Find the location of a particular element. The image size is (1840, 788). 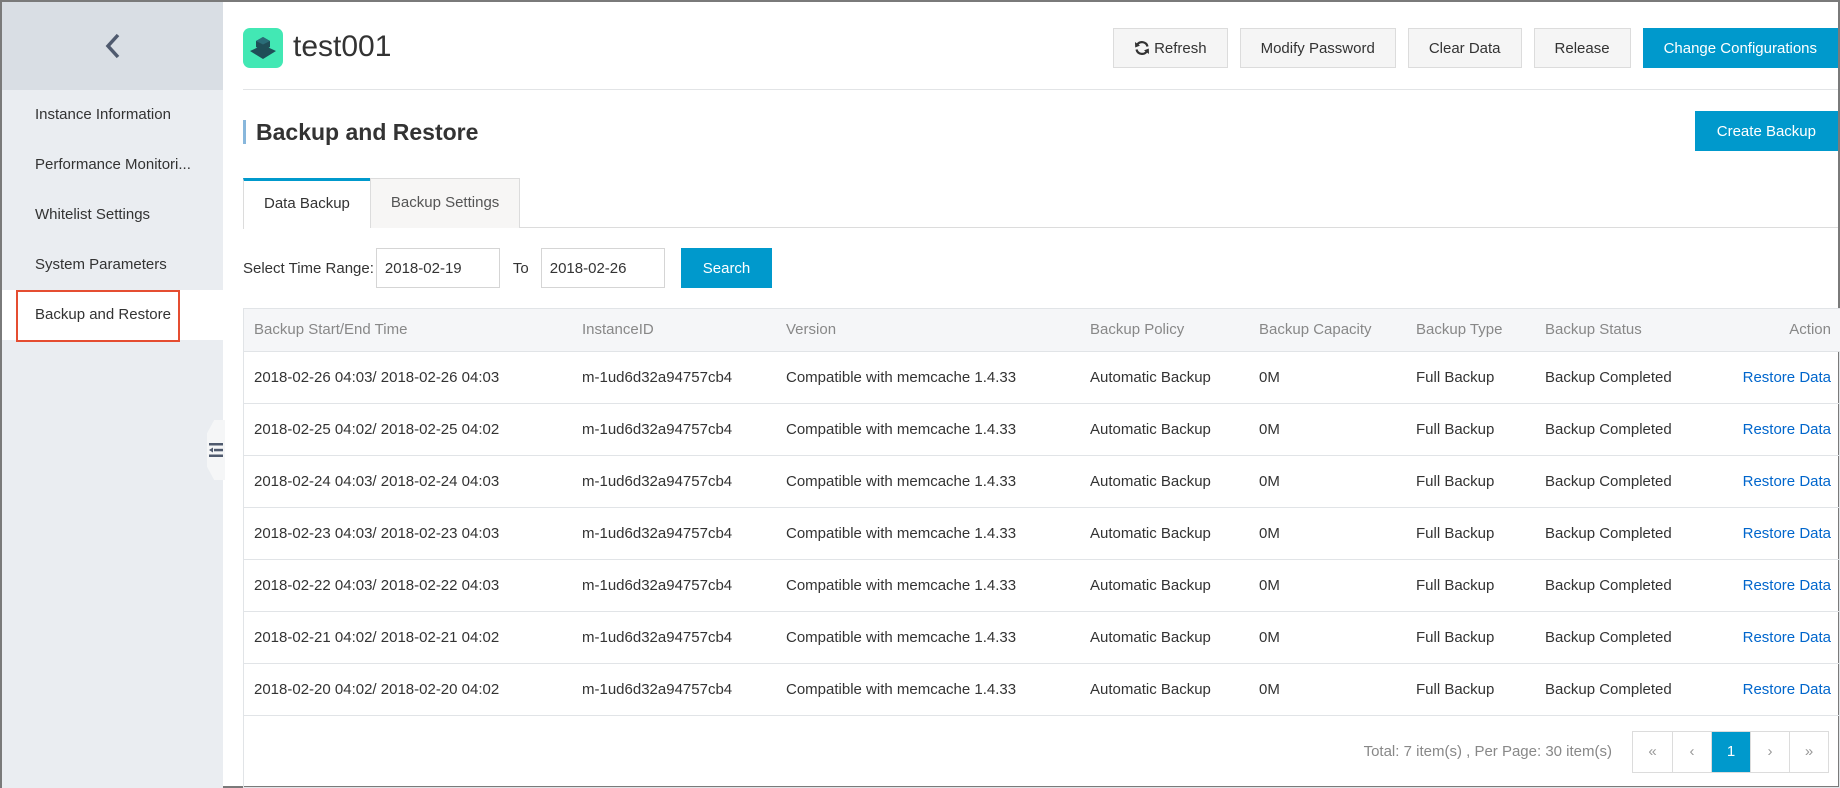

create-backup-button: Create Backup is located at coordinates (1766, 131).